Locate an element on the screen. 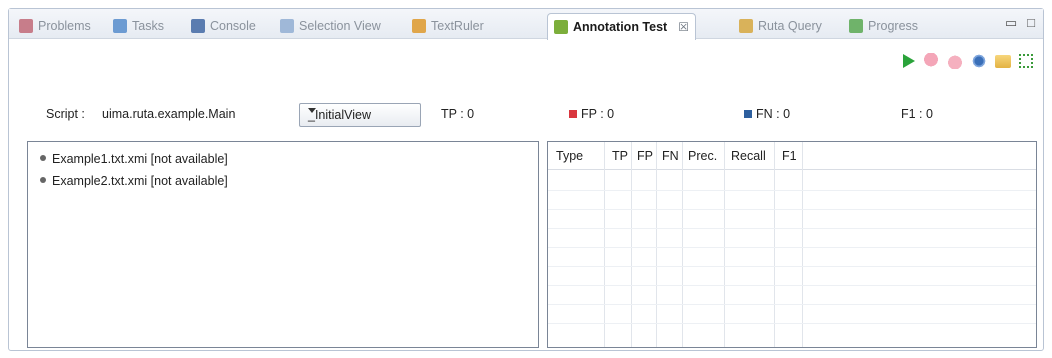 The width and height of the screenshot is (1052, 358). tab-label: Annotation Test is located at coordinates (620, 27).